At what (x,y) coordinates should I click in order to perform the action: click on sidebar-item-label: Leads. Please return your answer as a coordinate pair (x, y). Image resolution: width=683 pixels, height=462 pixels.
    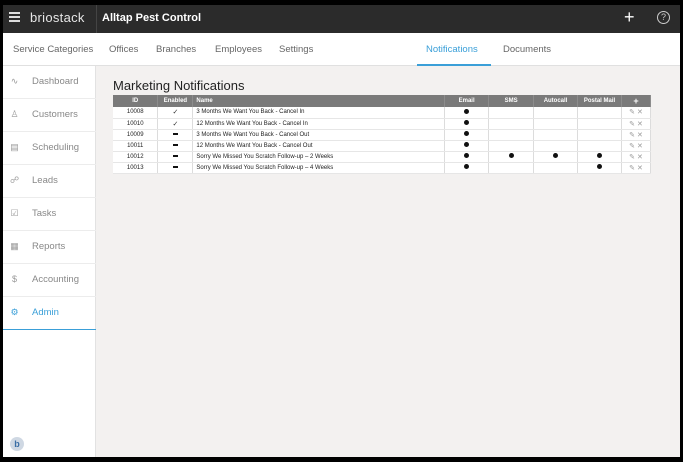
    Looking at the image, I should click on (45, 180).